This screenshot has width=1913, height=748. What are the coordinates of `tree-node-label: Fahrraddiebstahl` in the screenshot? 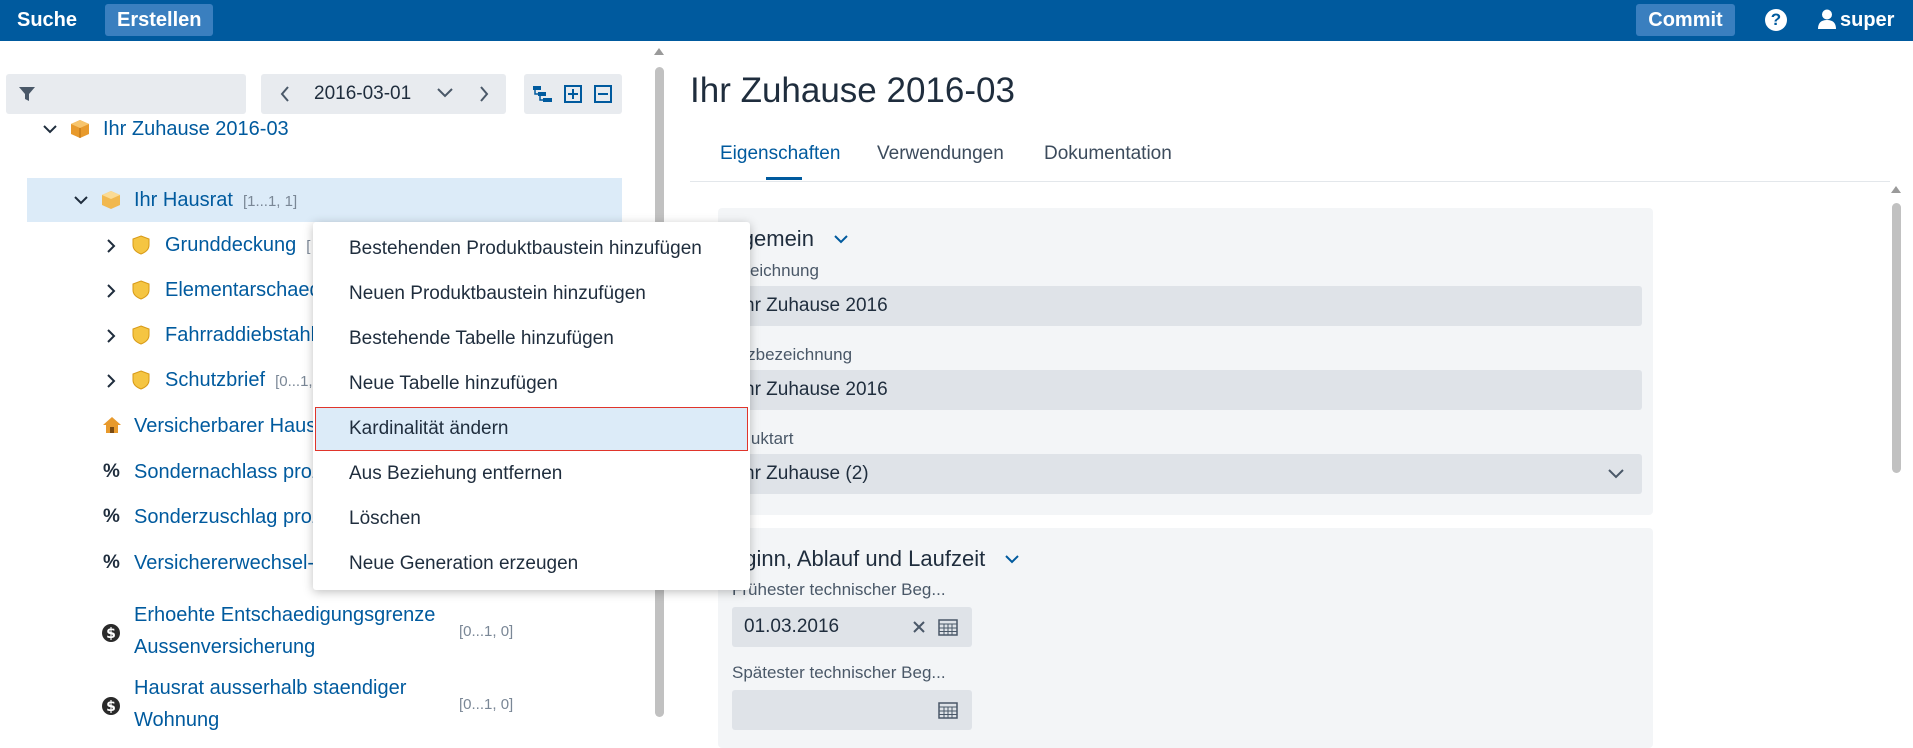 It's located at (240, 335).